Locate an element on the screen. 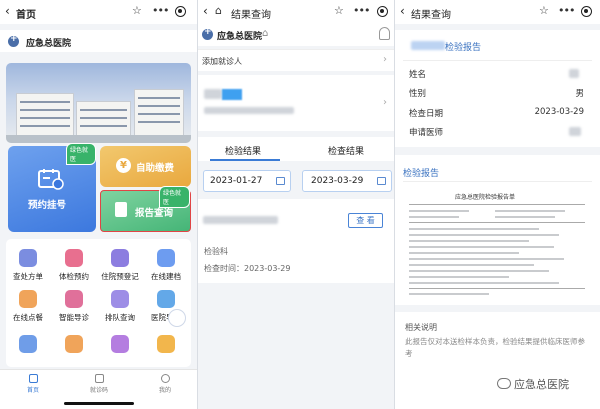 The height and width of the screenshot is (409, 600). grid-item-inpatient-register: 住院预登记 is located at coordinates (120, 265).